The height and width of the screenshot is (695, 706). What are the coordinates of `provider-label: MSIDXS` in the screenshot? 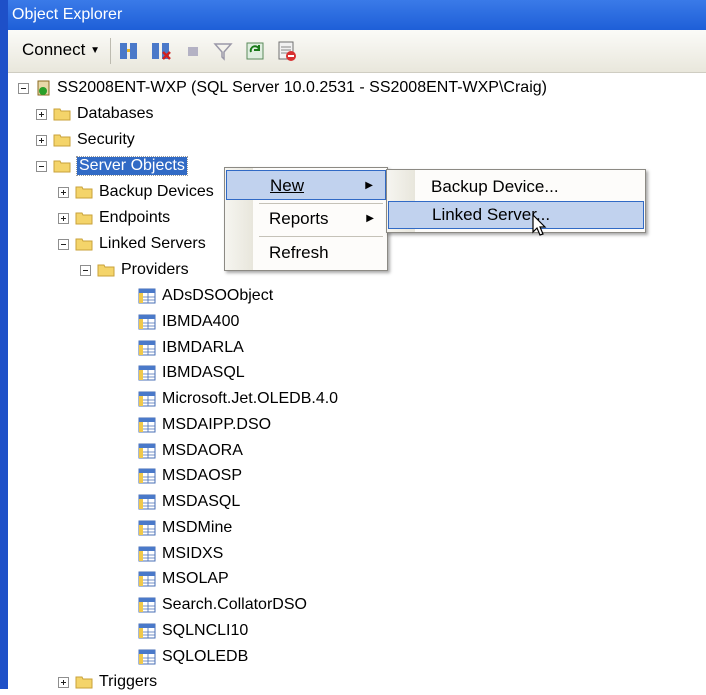 It's located at (193, 553).